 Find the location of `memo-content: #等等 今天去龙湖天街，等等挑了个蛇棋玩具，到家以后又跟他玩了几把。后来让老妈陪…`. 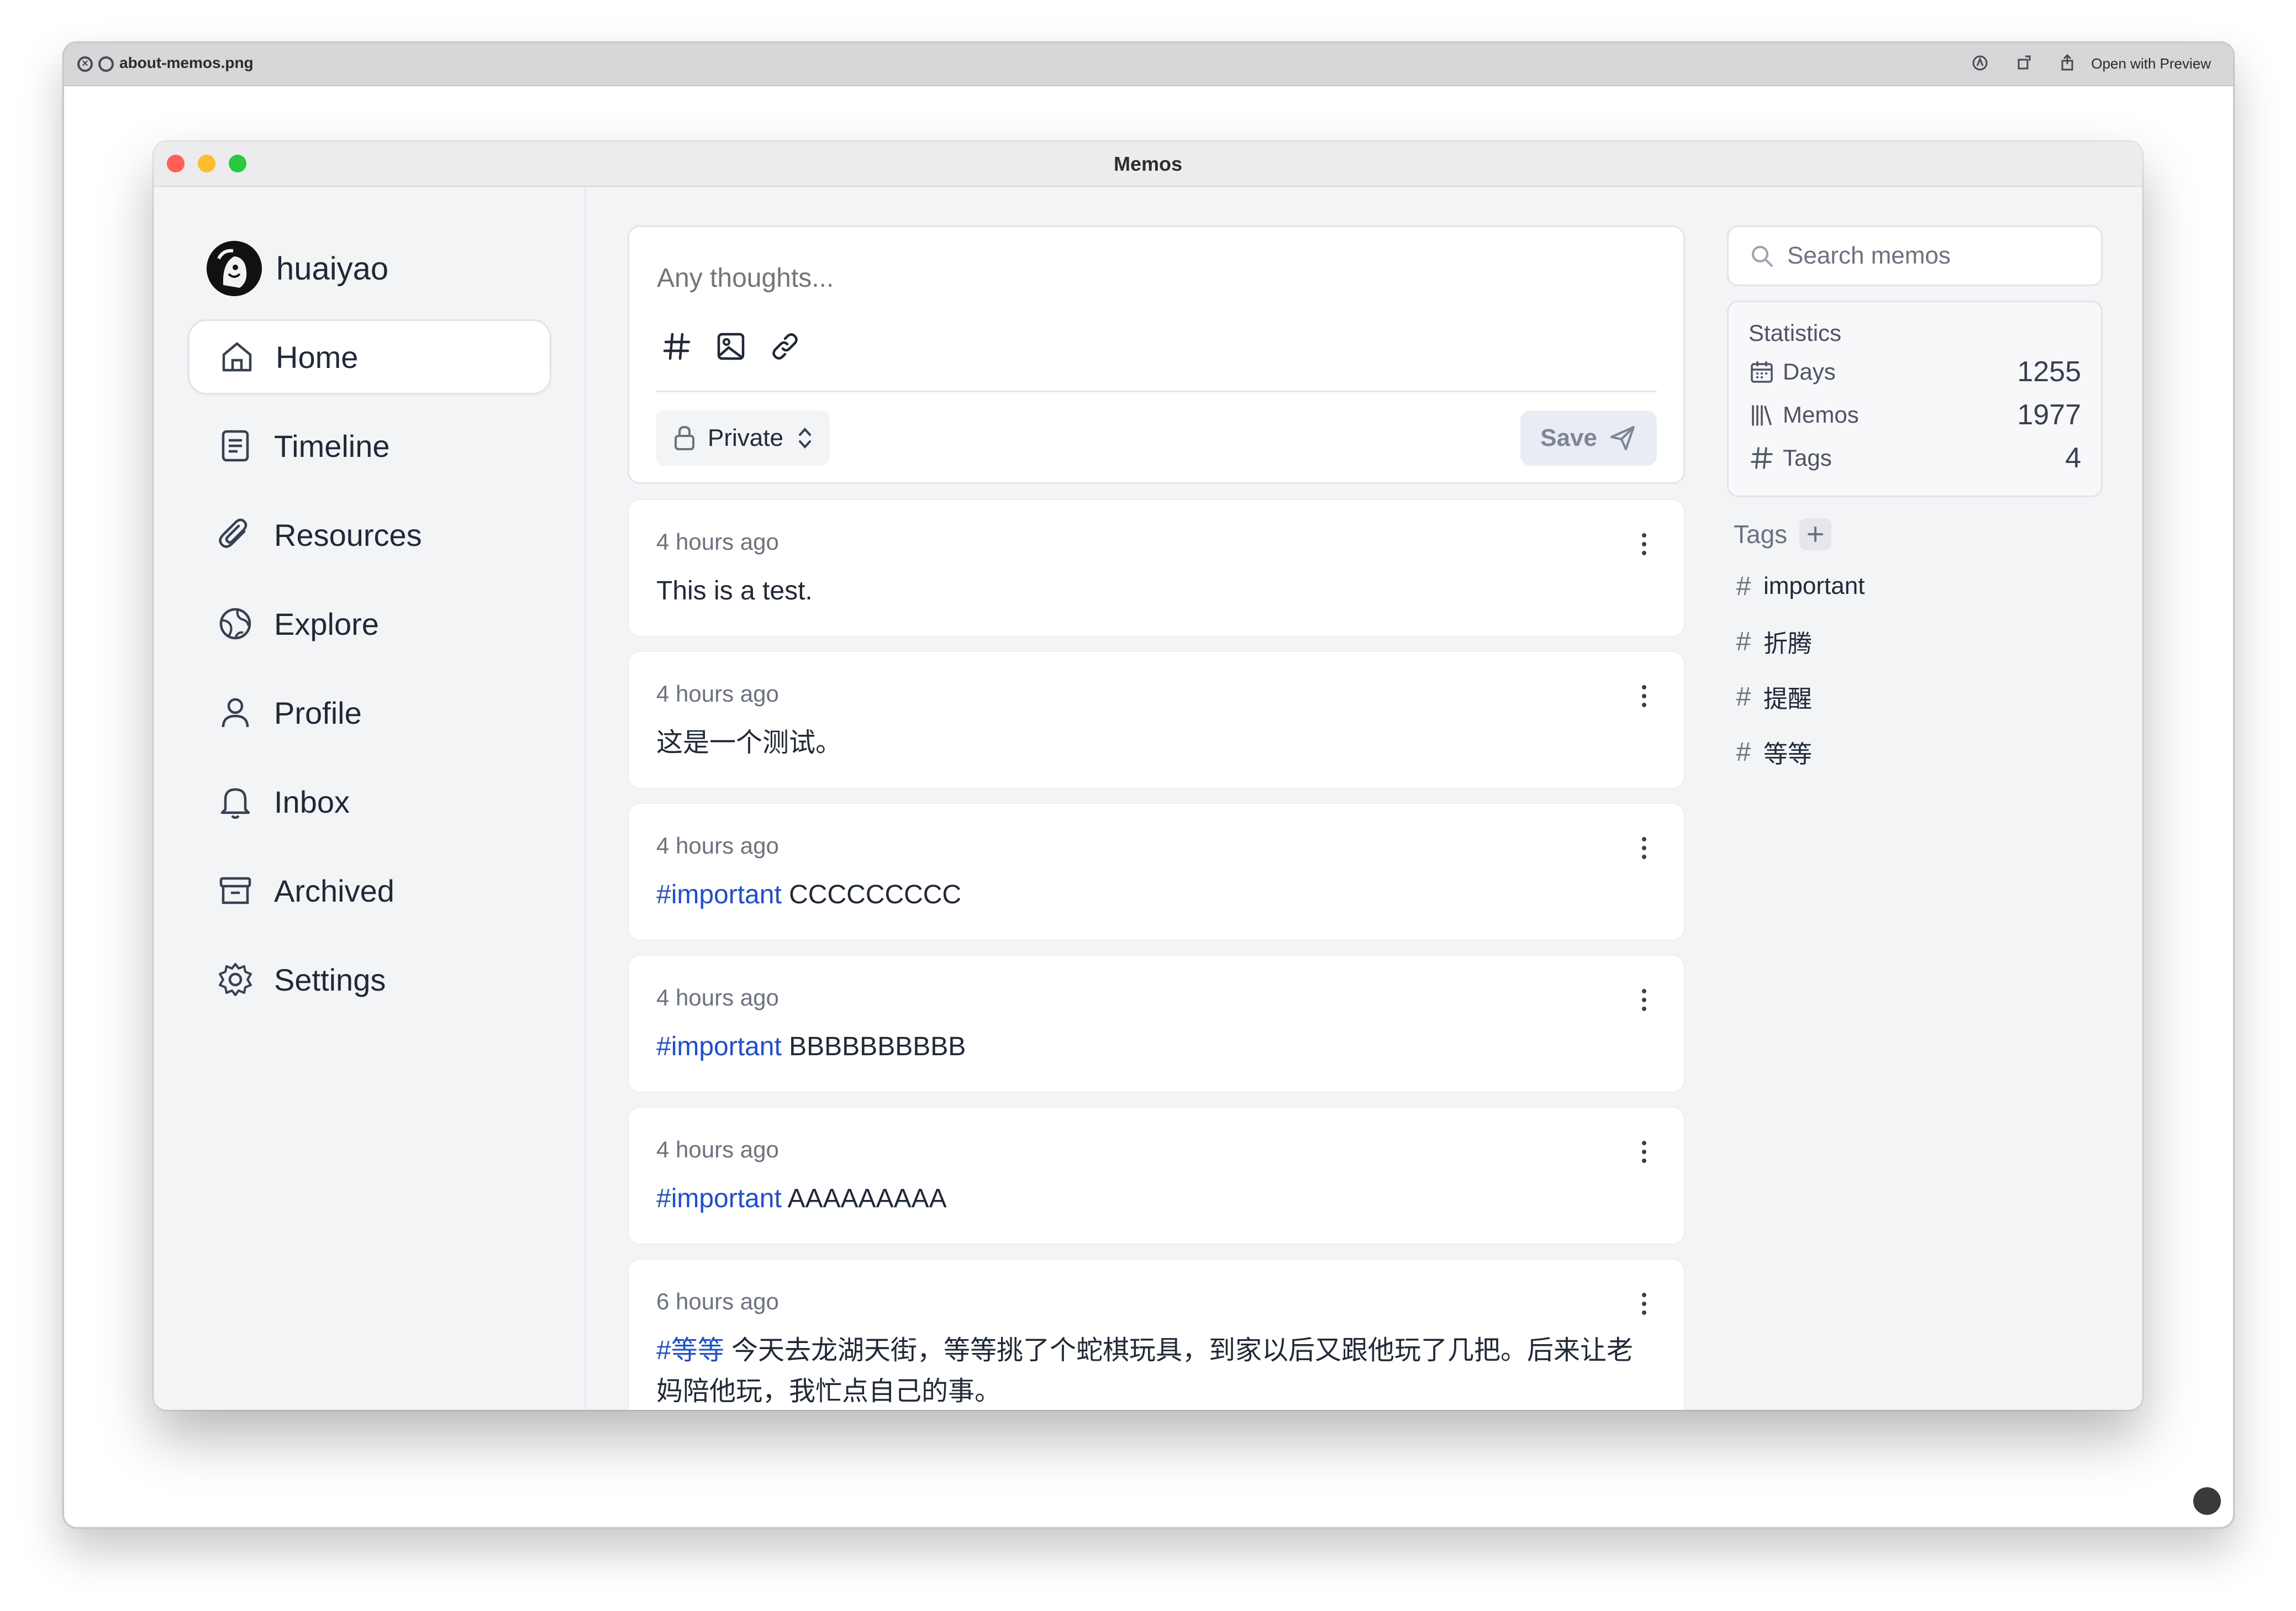

memo-content: #等等 今天去龙湖天街，等等挑了个蛇棋玩具，到家以后又跟他玩了几把。后来让老妈陪… is located at coordinates (1156, 1370).